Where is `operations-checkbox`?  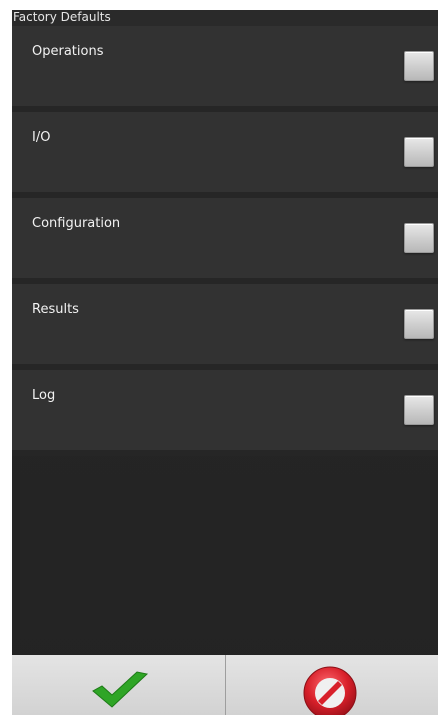
operations-checkbox is located at coordinates (419, 66).